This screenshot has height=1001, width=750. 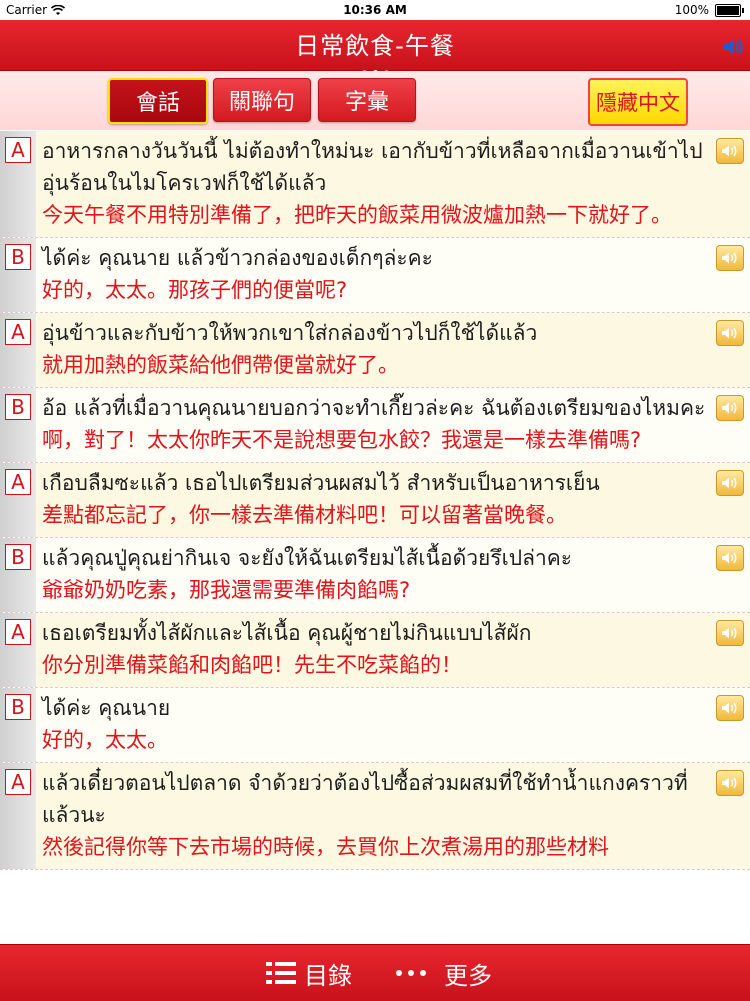 What do you see at coordinates (357, 215) in the screenshot?
I see `chinese-sentence: 今天午餐不用特別準備了，把昨天的飯菜用微波爐加熱一下就好了。` at bounding box center [357, 215].